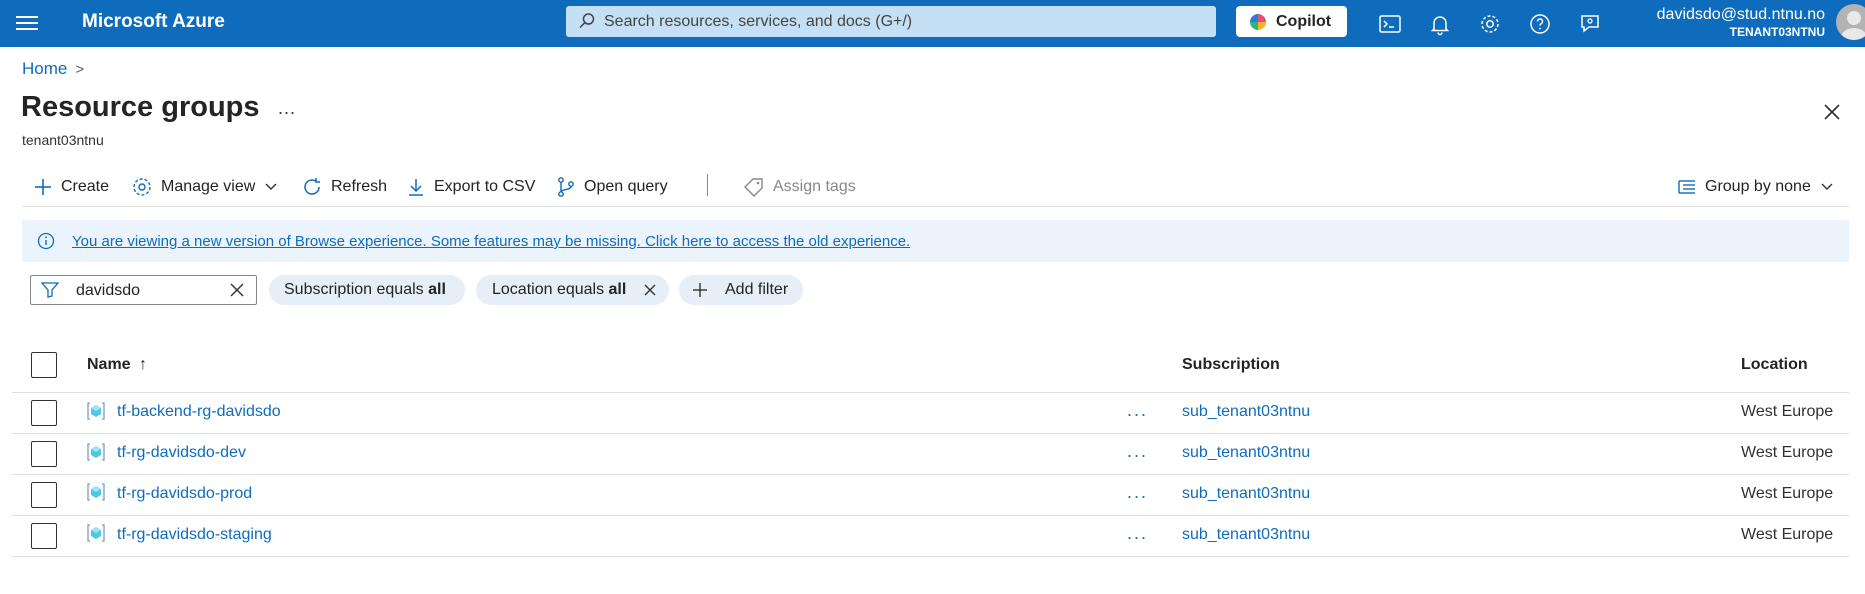  Describe the element at coordinates (1774, 365) in the screenshot. I see `location-column-header: Location` at that location.